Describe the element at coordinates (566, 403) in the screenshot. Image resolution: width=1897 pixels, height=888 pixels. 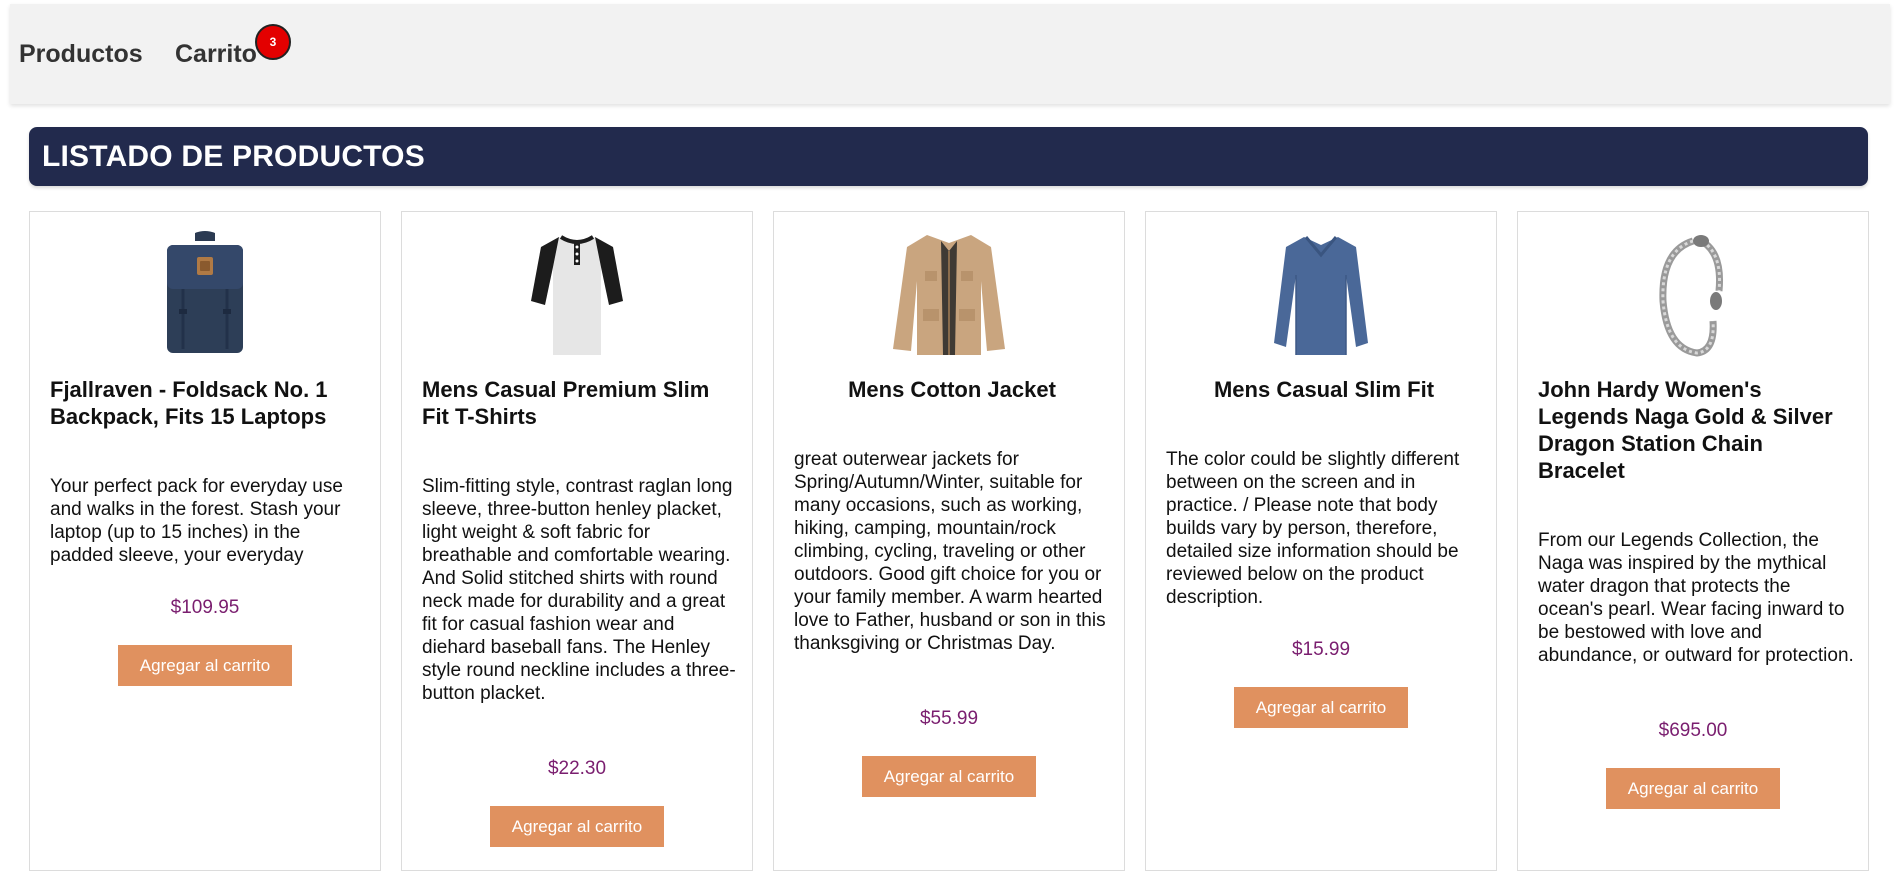
I see `product-title: Mens Casual Premium Slim Fit T-Shirts` at that location.